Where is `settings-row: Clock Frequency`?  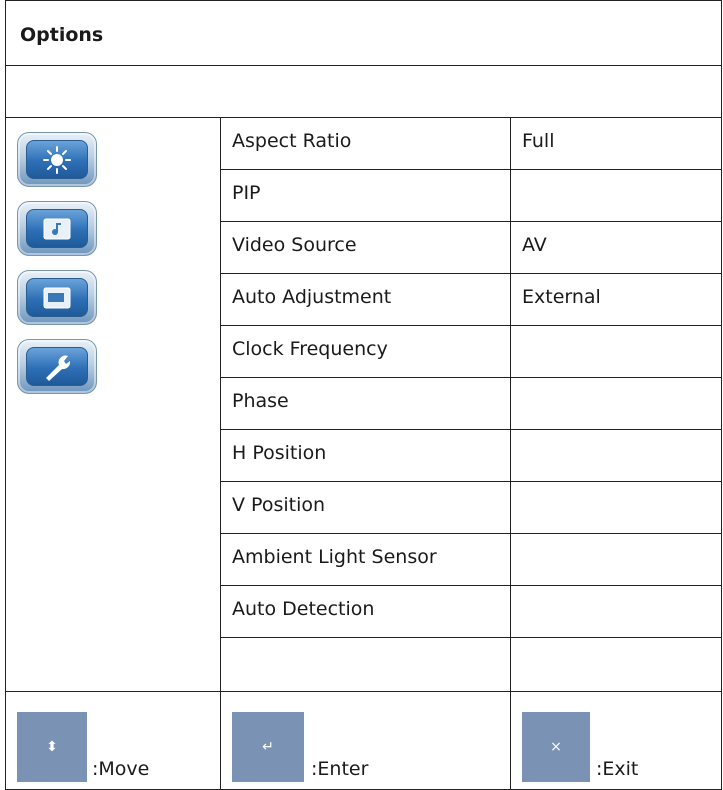
settings-row: Clock Frequency is located at coordinates (471, 352).